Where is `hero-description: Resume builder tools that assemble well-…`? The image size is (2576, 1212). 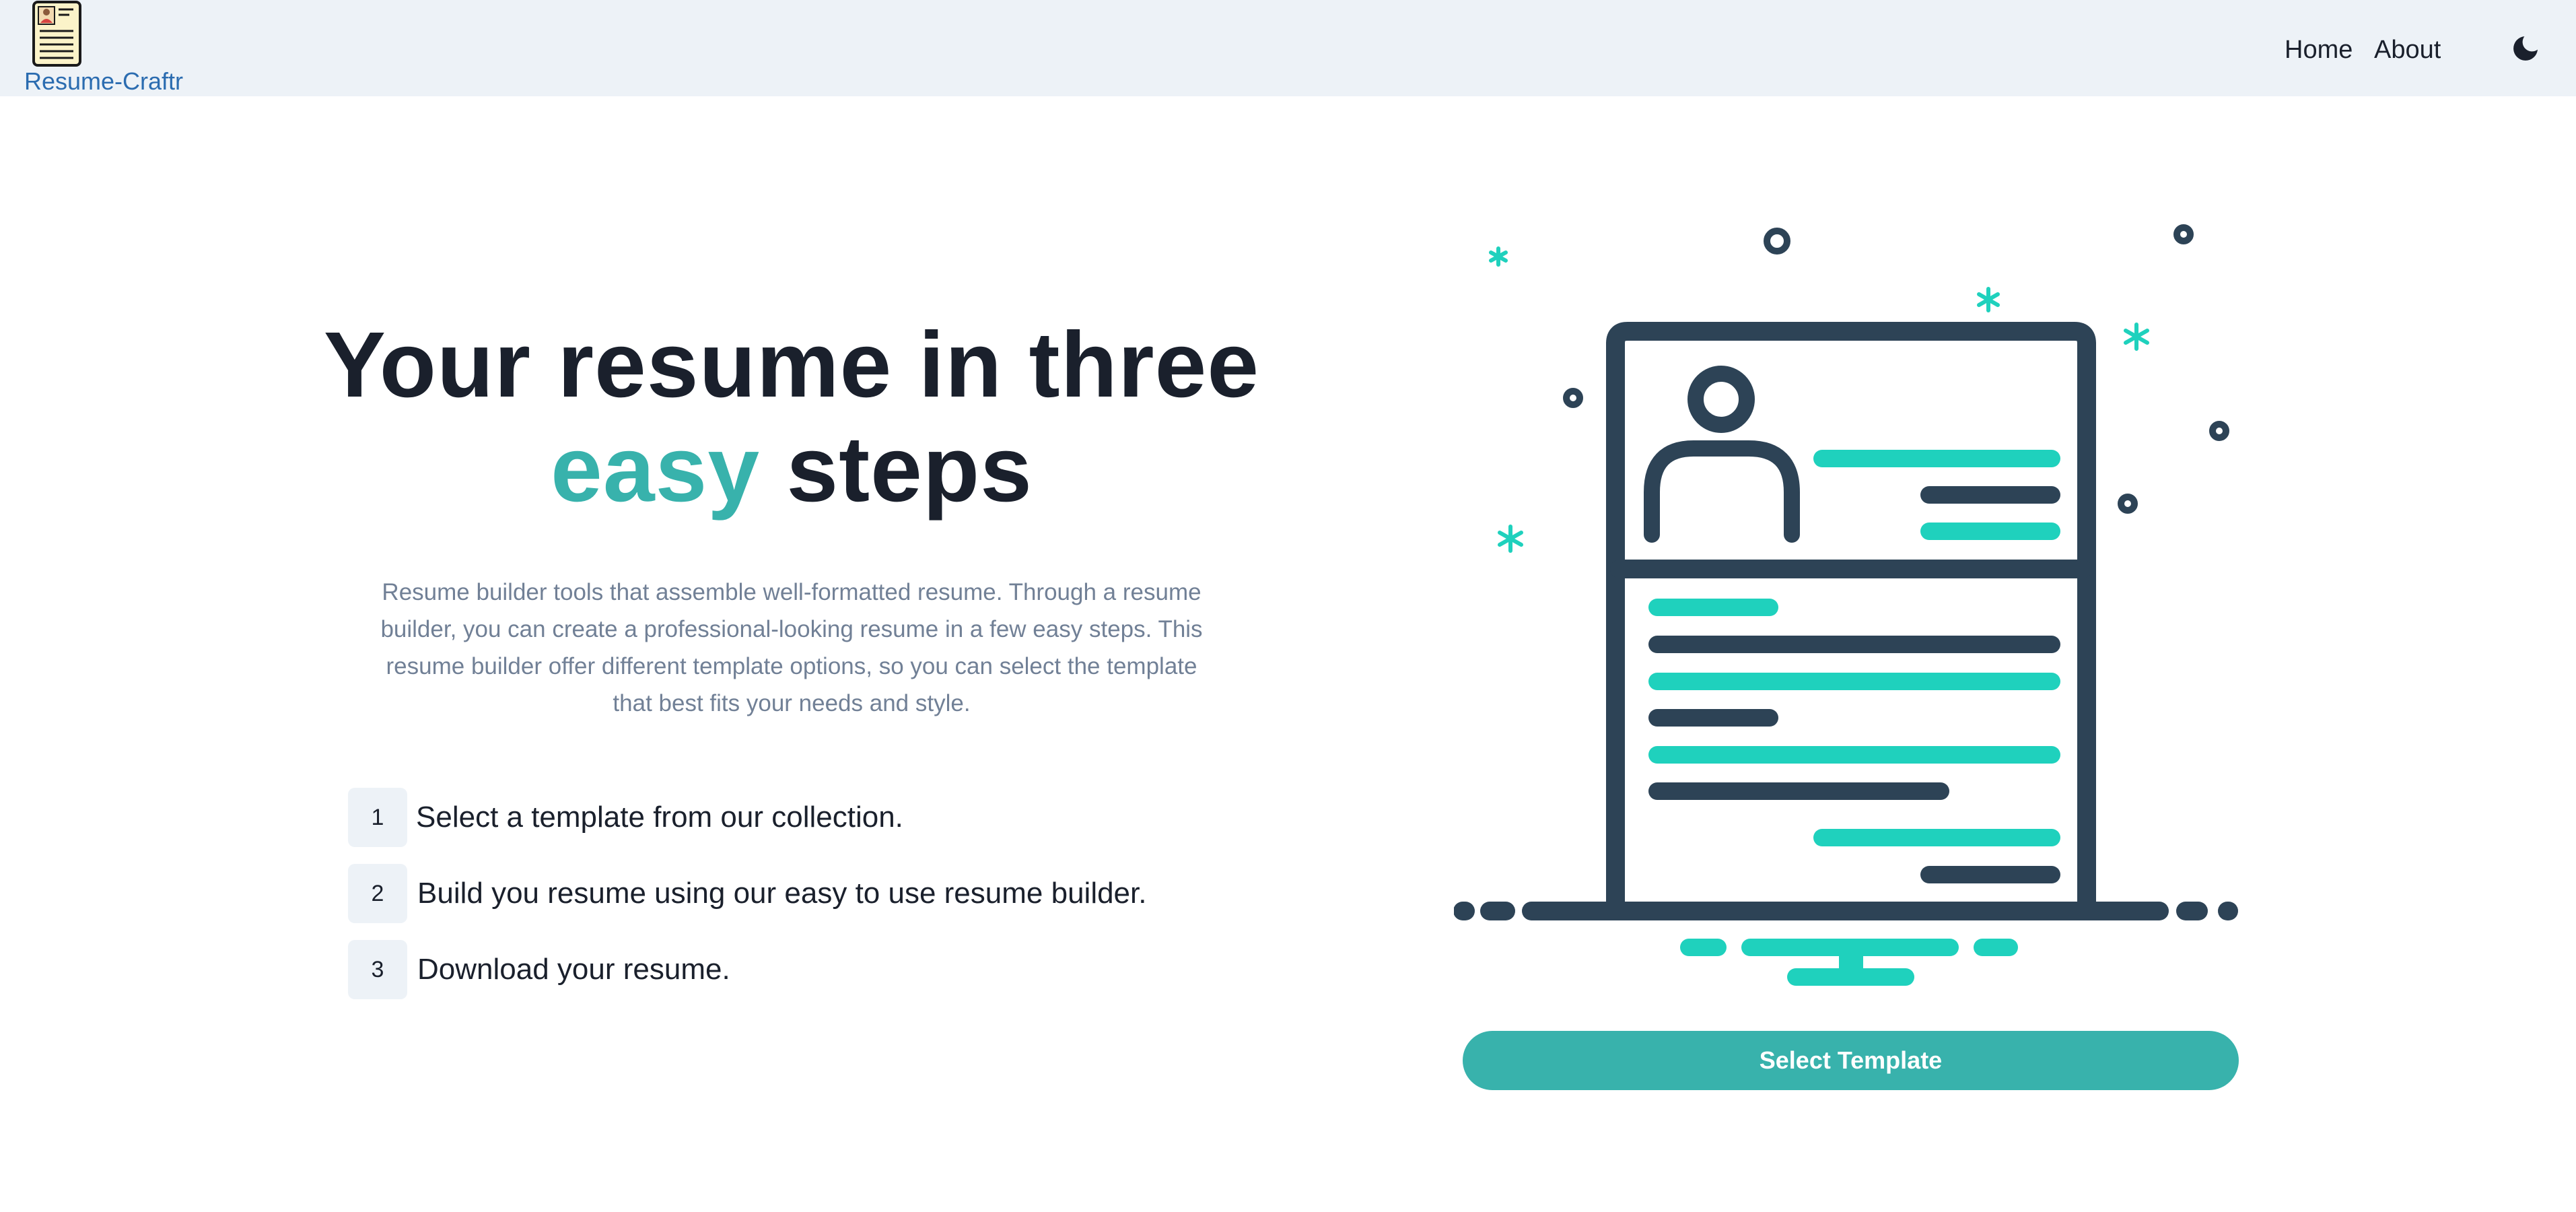 hero-description: Resume builder tools that assemble well-… is located at coordinates (791, 647).